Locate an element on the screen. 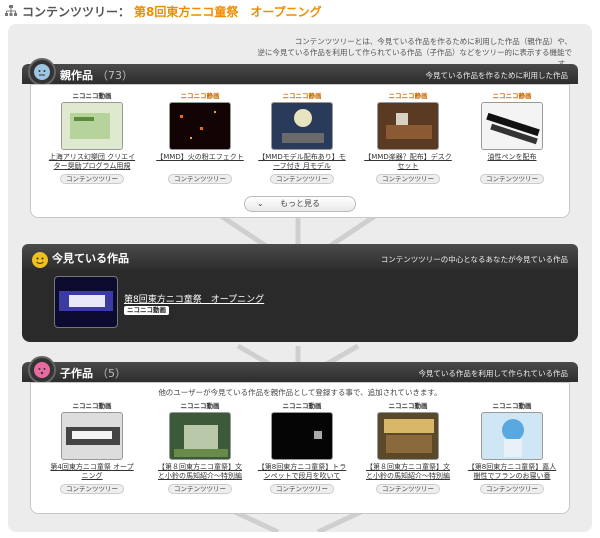  parent-item: ニコニコ静画 【MMD】火の粉エフェクト コンテンツツリー is located at coordinates (200, 137).